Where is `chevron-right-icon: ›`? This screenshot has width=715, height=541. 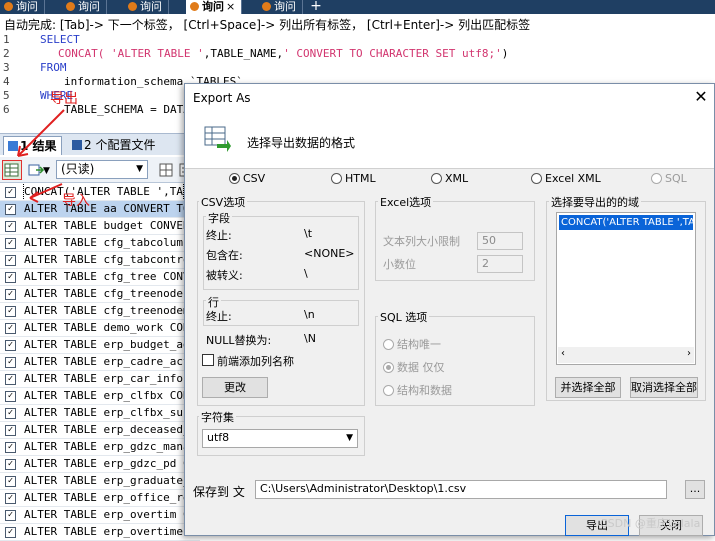 chevron-right-icon: › is located at coordinates (689, 353).